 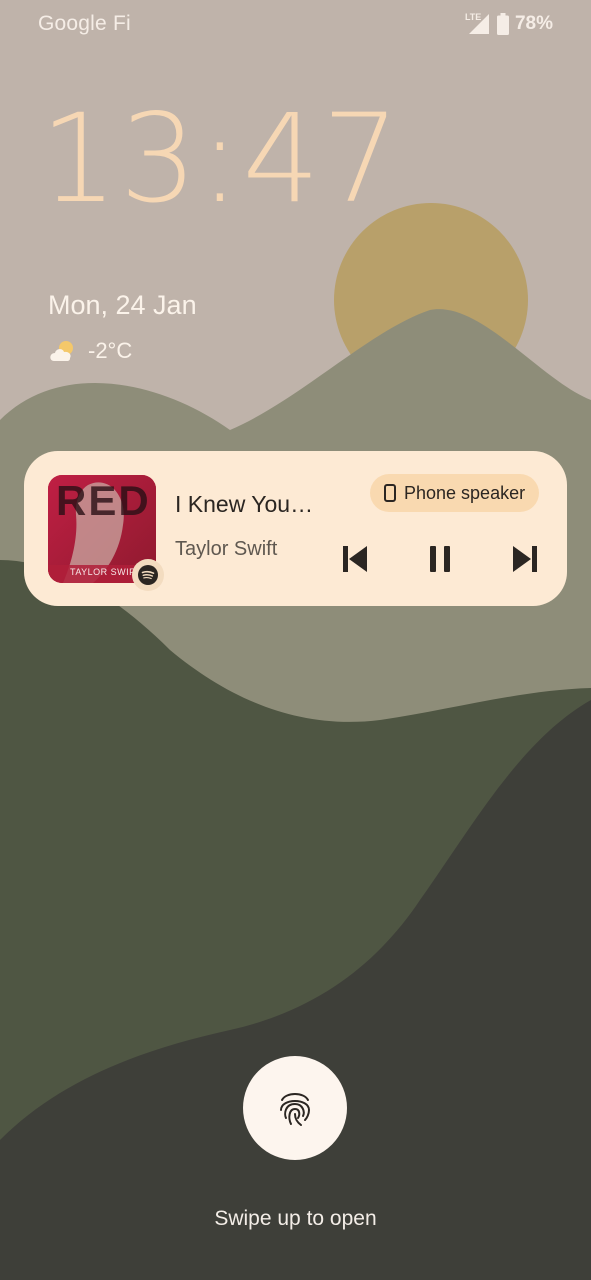 I want to click on fingerprint-icon, so click(x=295, y=1109).